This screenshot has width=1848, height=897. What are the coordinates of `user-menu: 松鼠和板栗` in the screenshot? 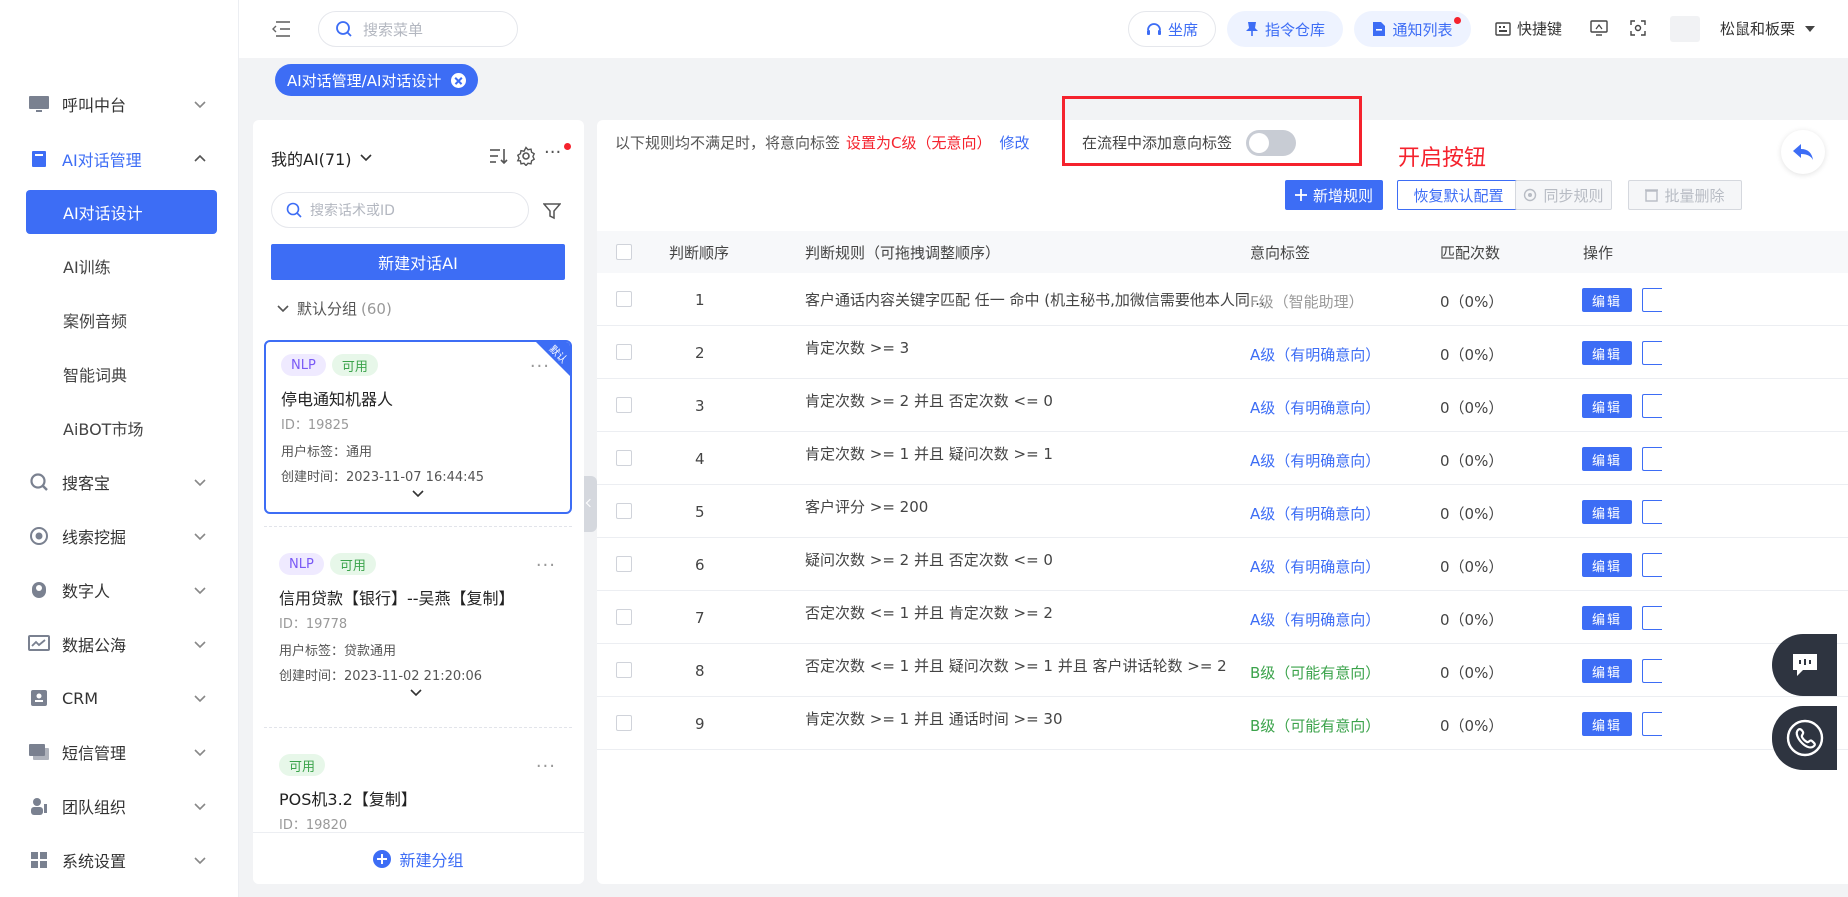 It's located at (1770, 28).